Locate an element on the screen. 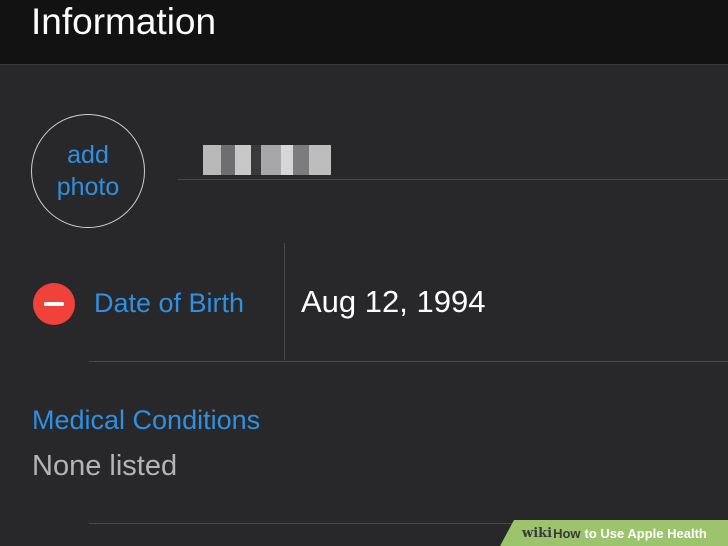 The width and height of the screenshot is (728, 546). name-field is located at coordinates (267, 160).